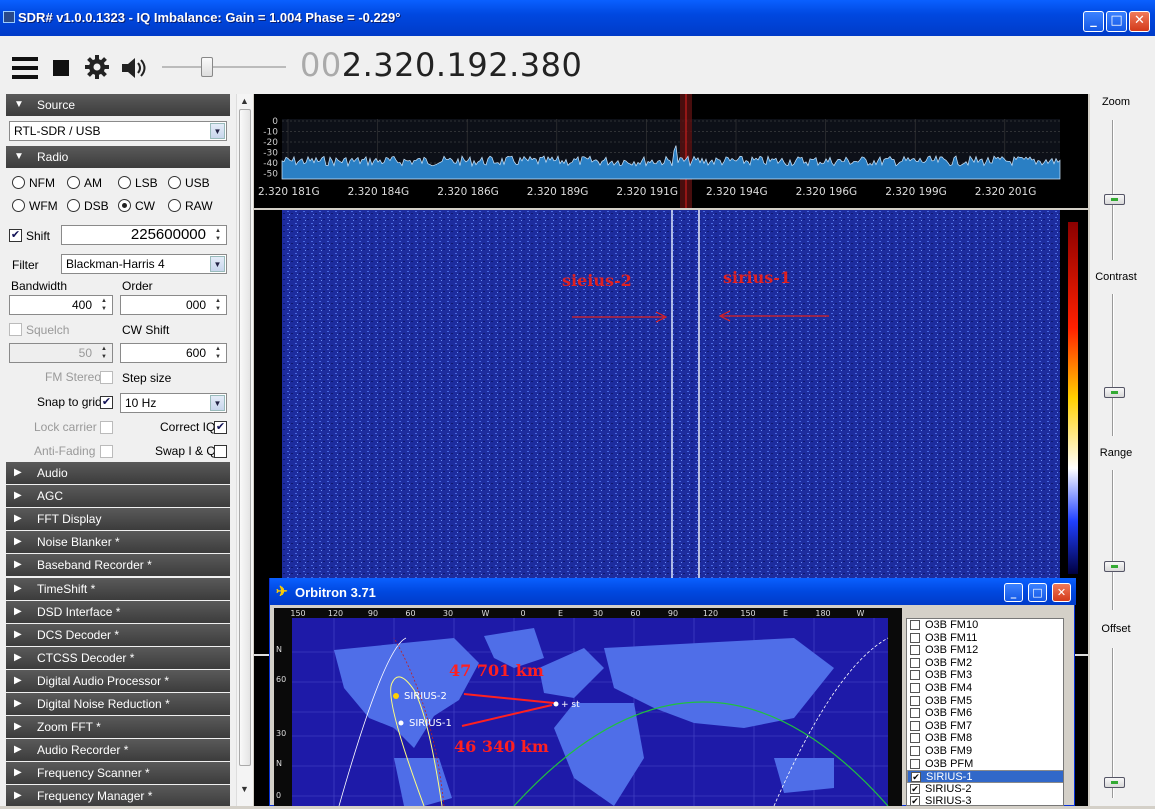  I want to click on lockcarrier-checkbox, so click(106, 427).